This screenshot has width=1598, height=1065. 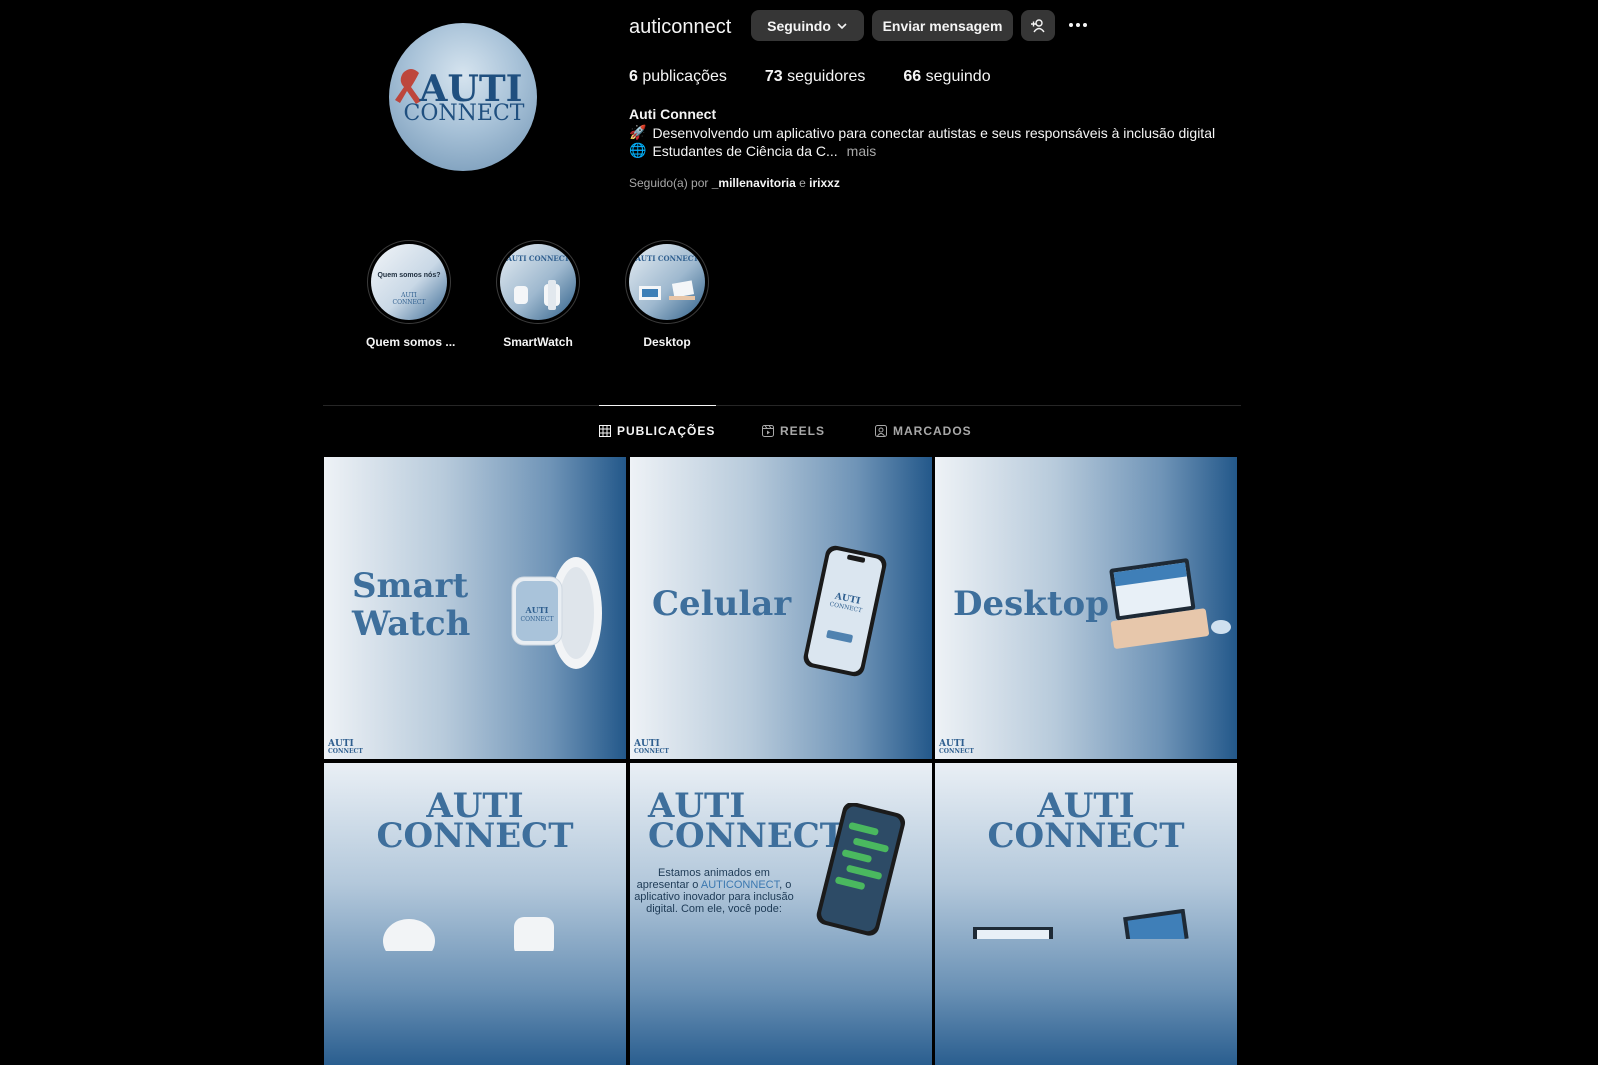 I want to click on followers-count: 73 seguidores, so click(x=815, y=77).